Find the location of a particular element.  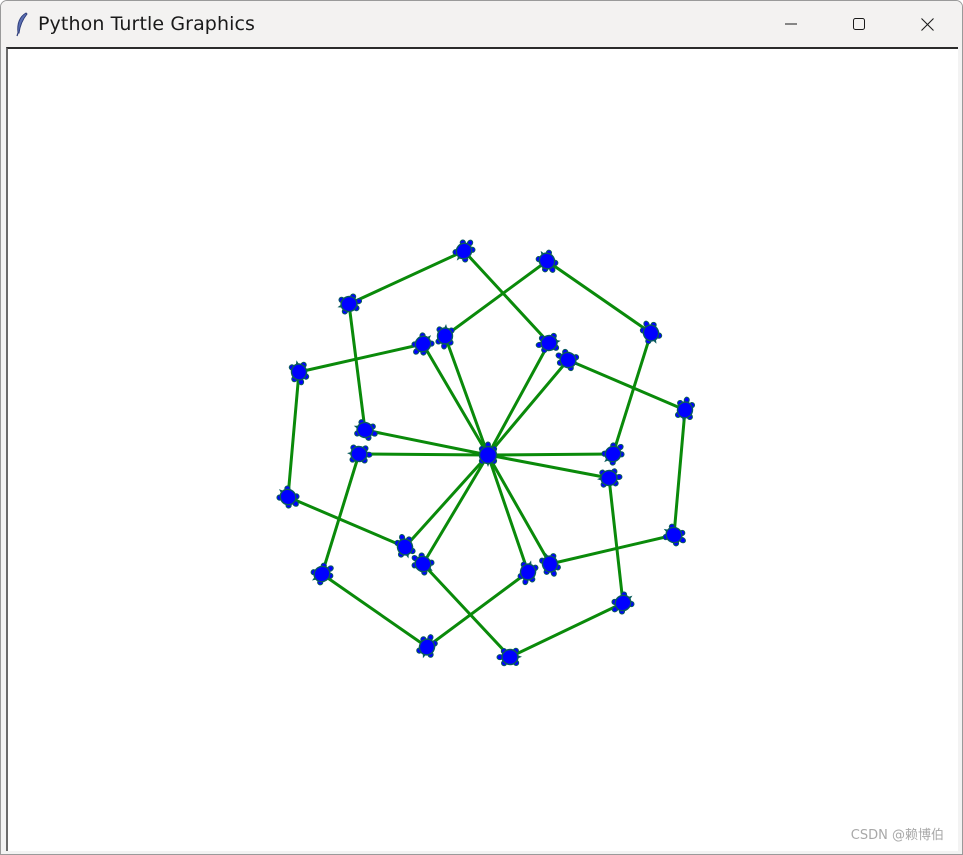

window-title: Python Turtle Graphics is located at coordinates (147, 24).